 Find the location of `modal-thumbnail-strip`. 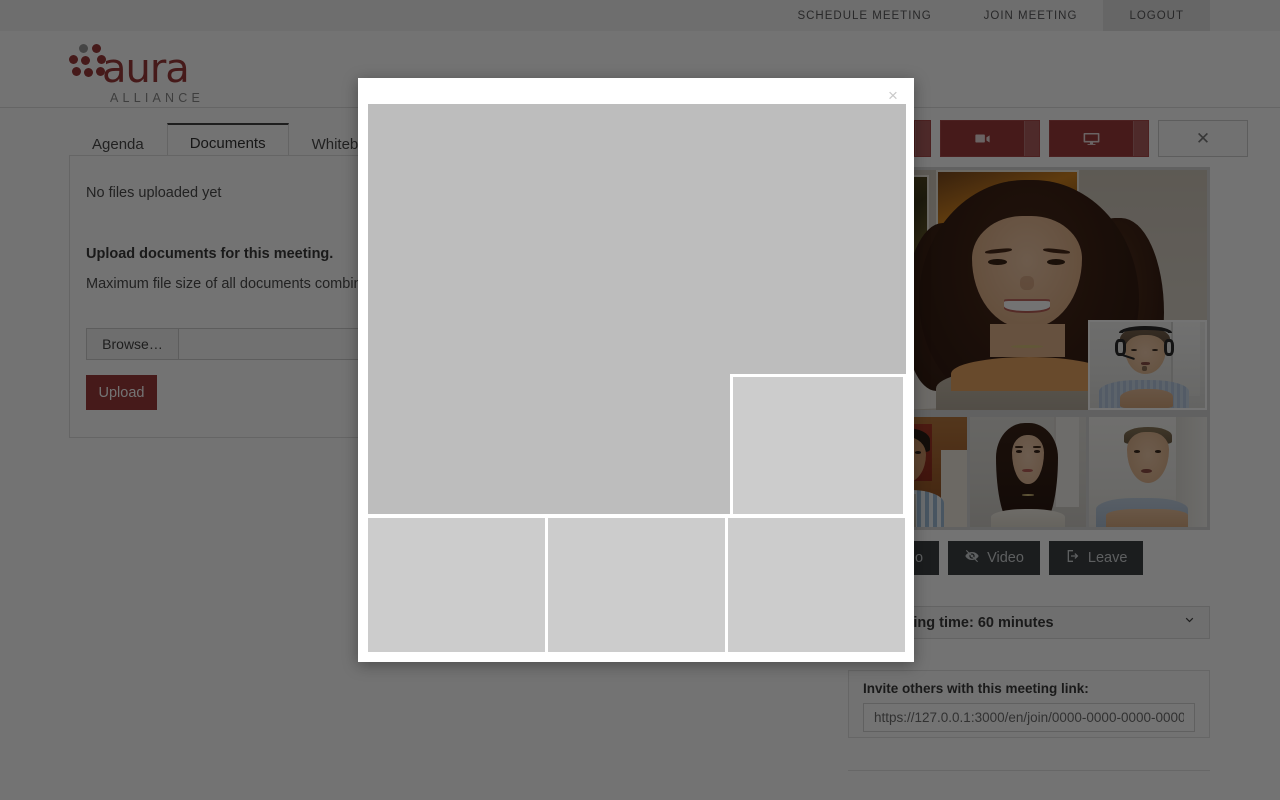

modal-thumbnail-strip is located at coordinates (637, 585).